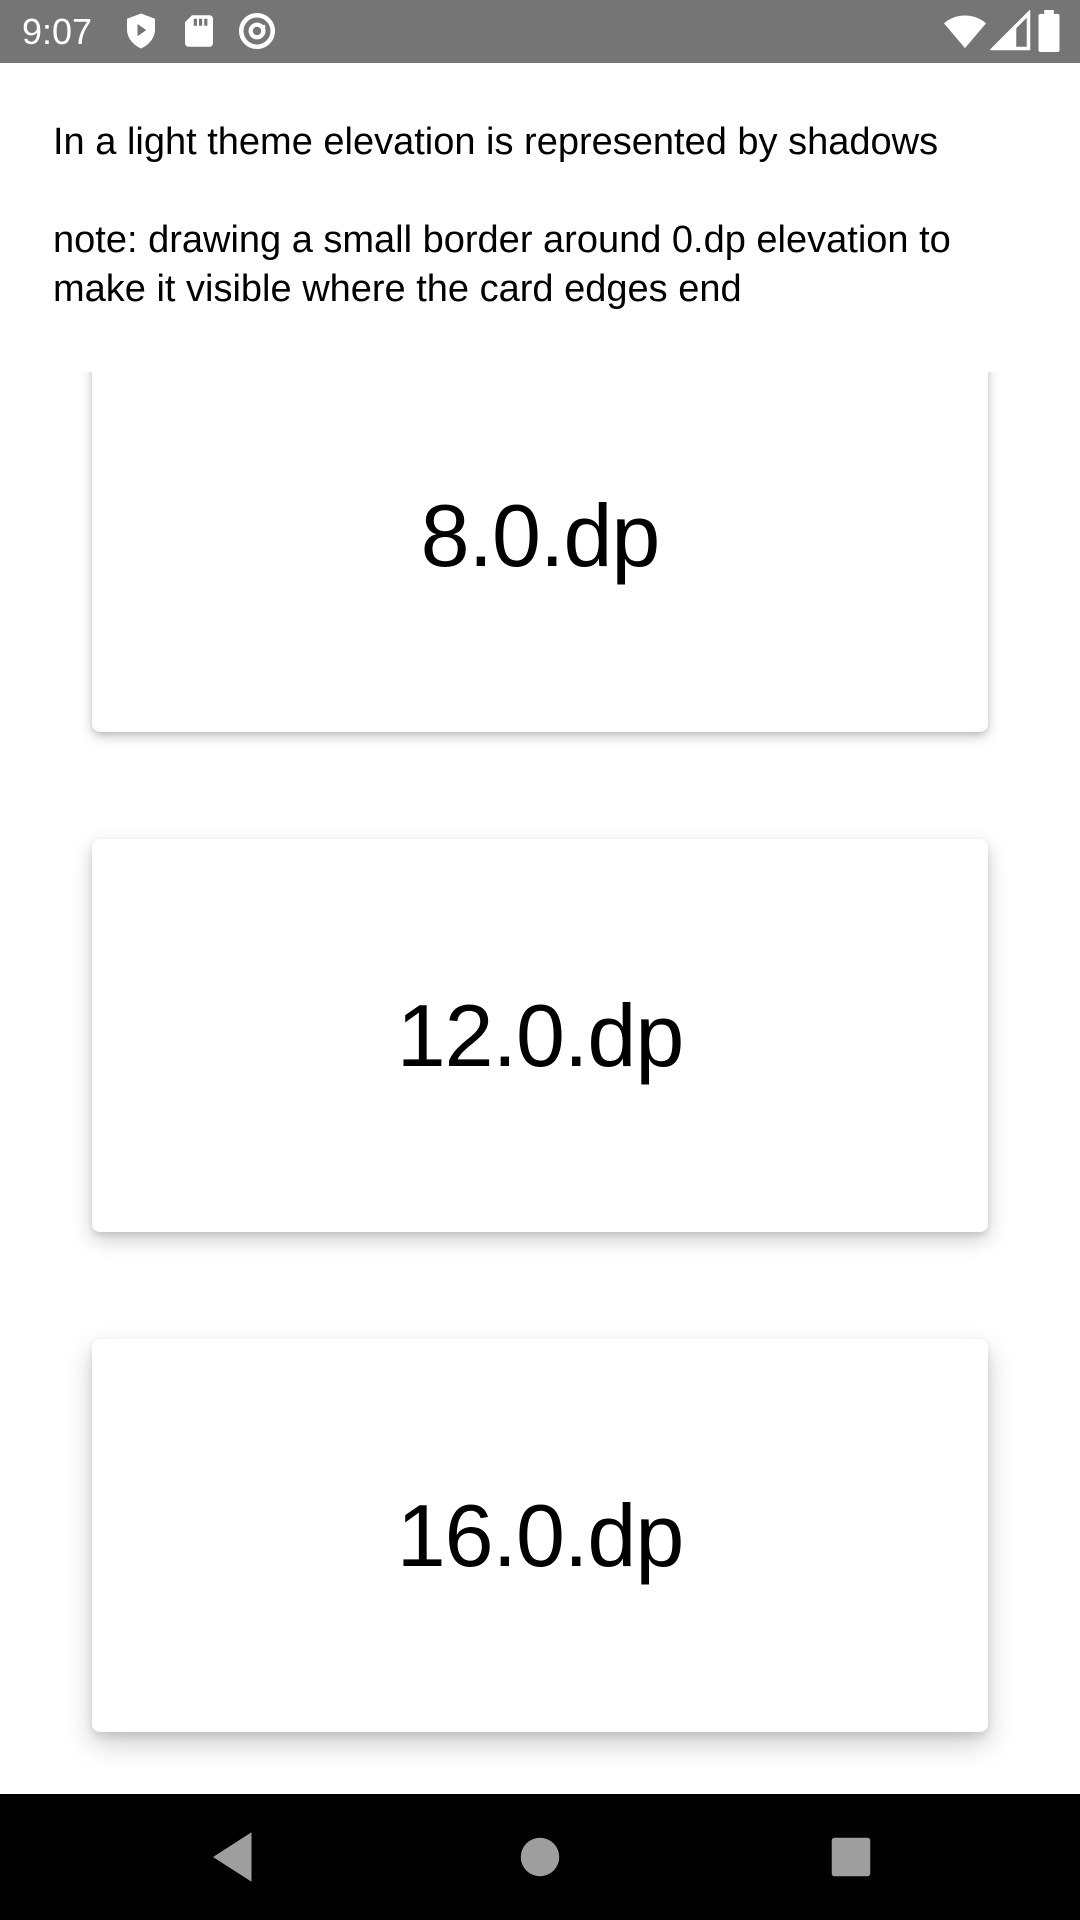 The width and height of the screenshot is (1080, 1920). What do you see at coordinates (57, 31) in the screenshot?
I see `status-time: 9:07` at bounding box center [57, 31].